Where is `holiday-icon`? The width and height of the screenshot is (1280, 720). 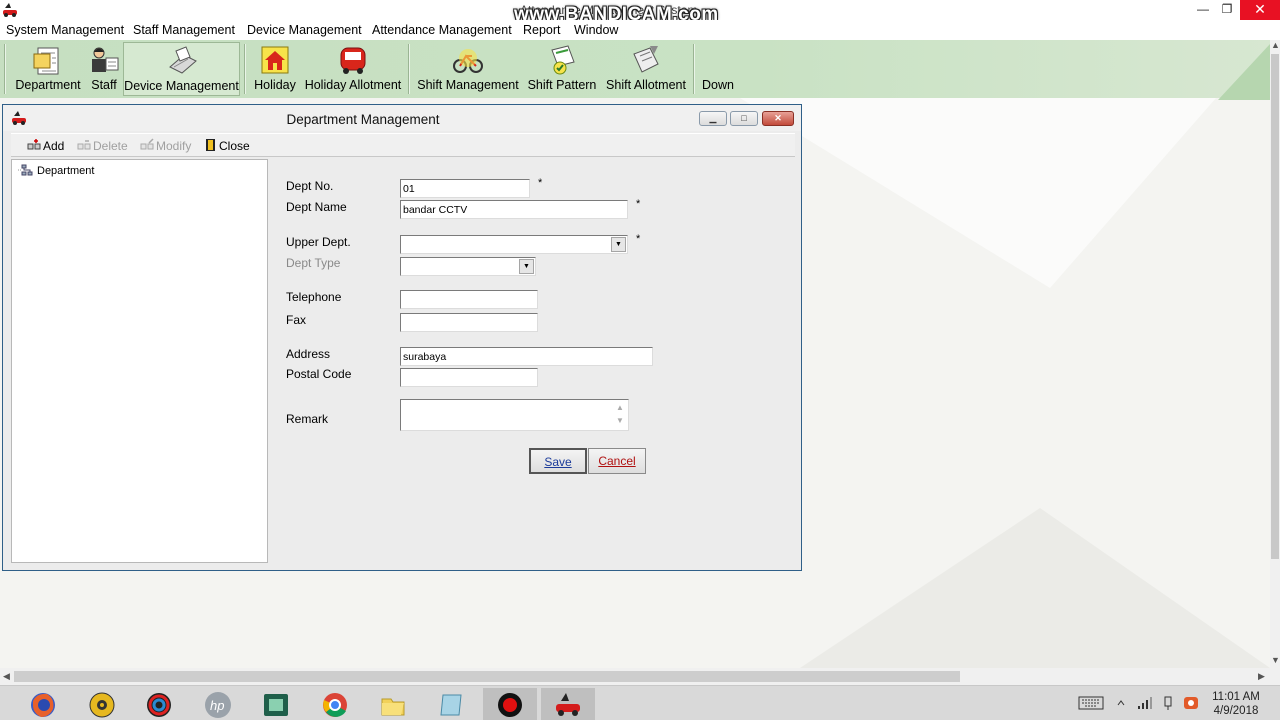 holiday-icon is located at coordinates (275, 60).